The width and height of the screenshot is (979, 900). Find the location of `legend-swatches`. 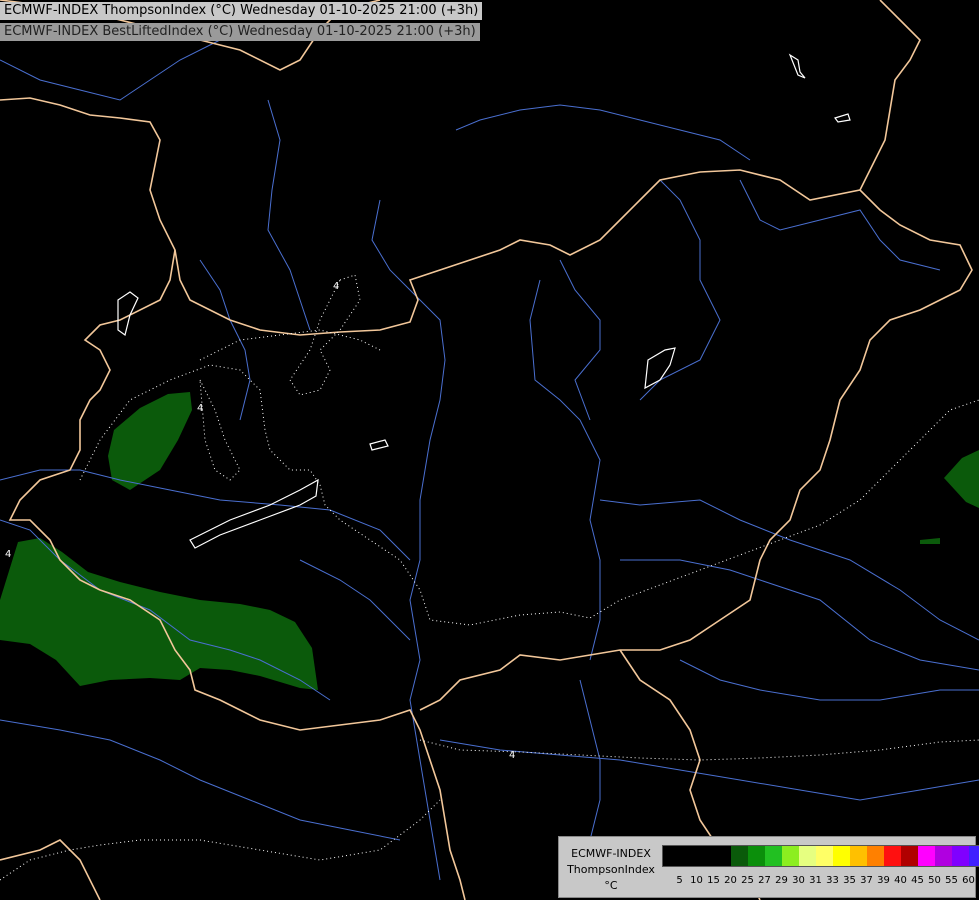

legend-swatches is located at coordinates (820, 856).